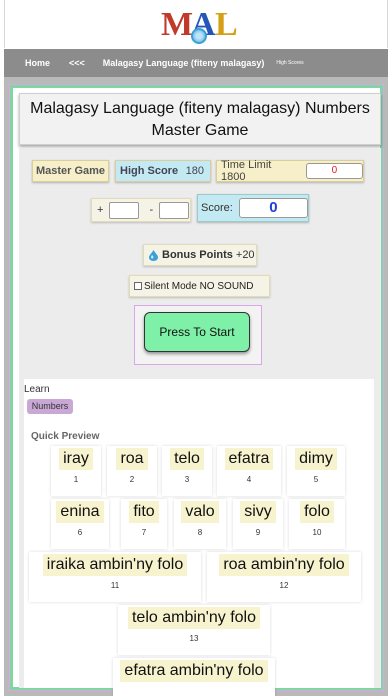 Image resolution: width=392 pixels, height=696 pixels. What do you see at coordinates (138, 286) in the screenshot?
I see `silent-mode-checkbox` at bounding box center [138, 286].